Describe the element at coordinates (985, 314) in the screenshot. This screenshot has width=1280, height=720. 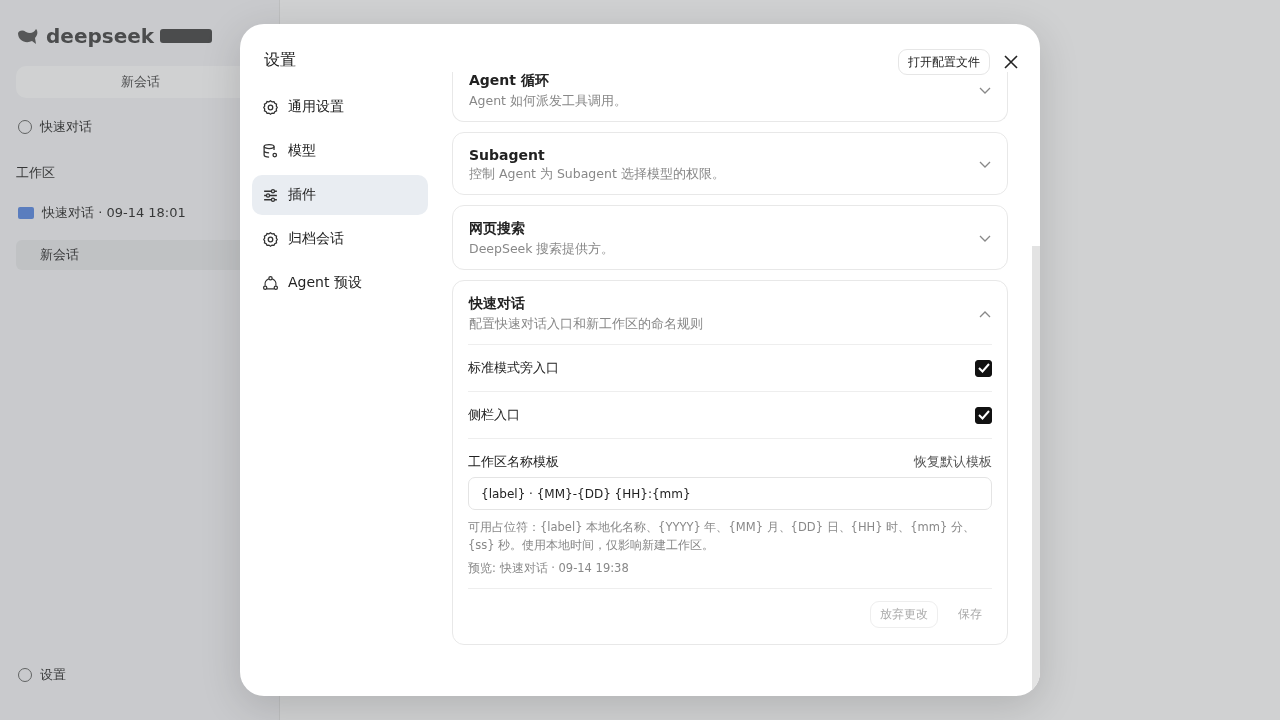
I see `chevron-up-icon` at that location.